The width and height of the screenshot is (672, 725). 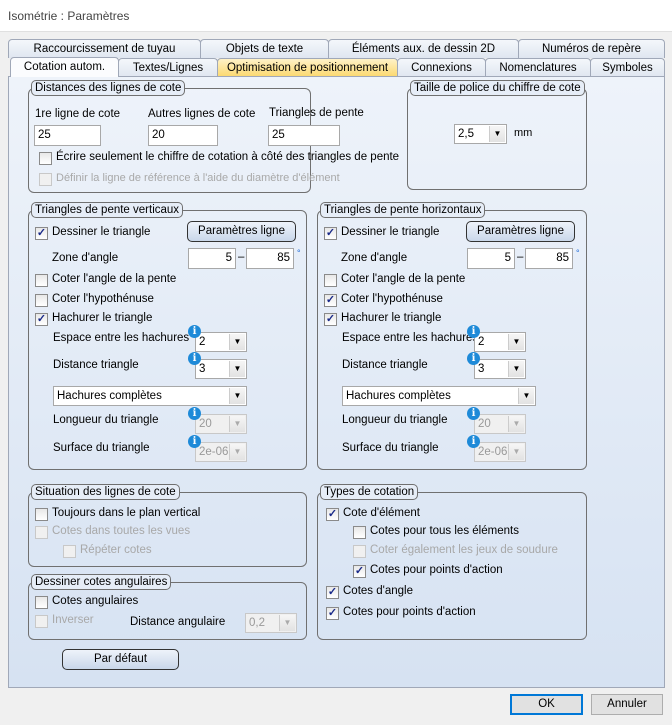 What do you see at coordinates (101, 582) in the screenshot?
I see `group-title: Dessiner cotes angulaires` at bounding box center [101, 582].